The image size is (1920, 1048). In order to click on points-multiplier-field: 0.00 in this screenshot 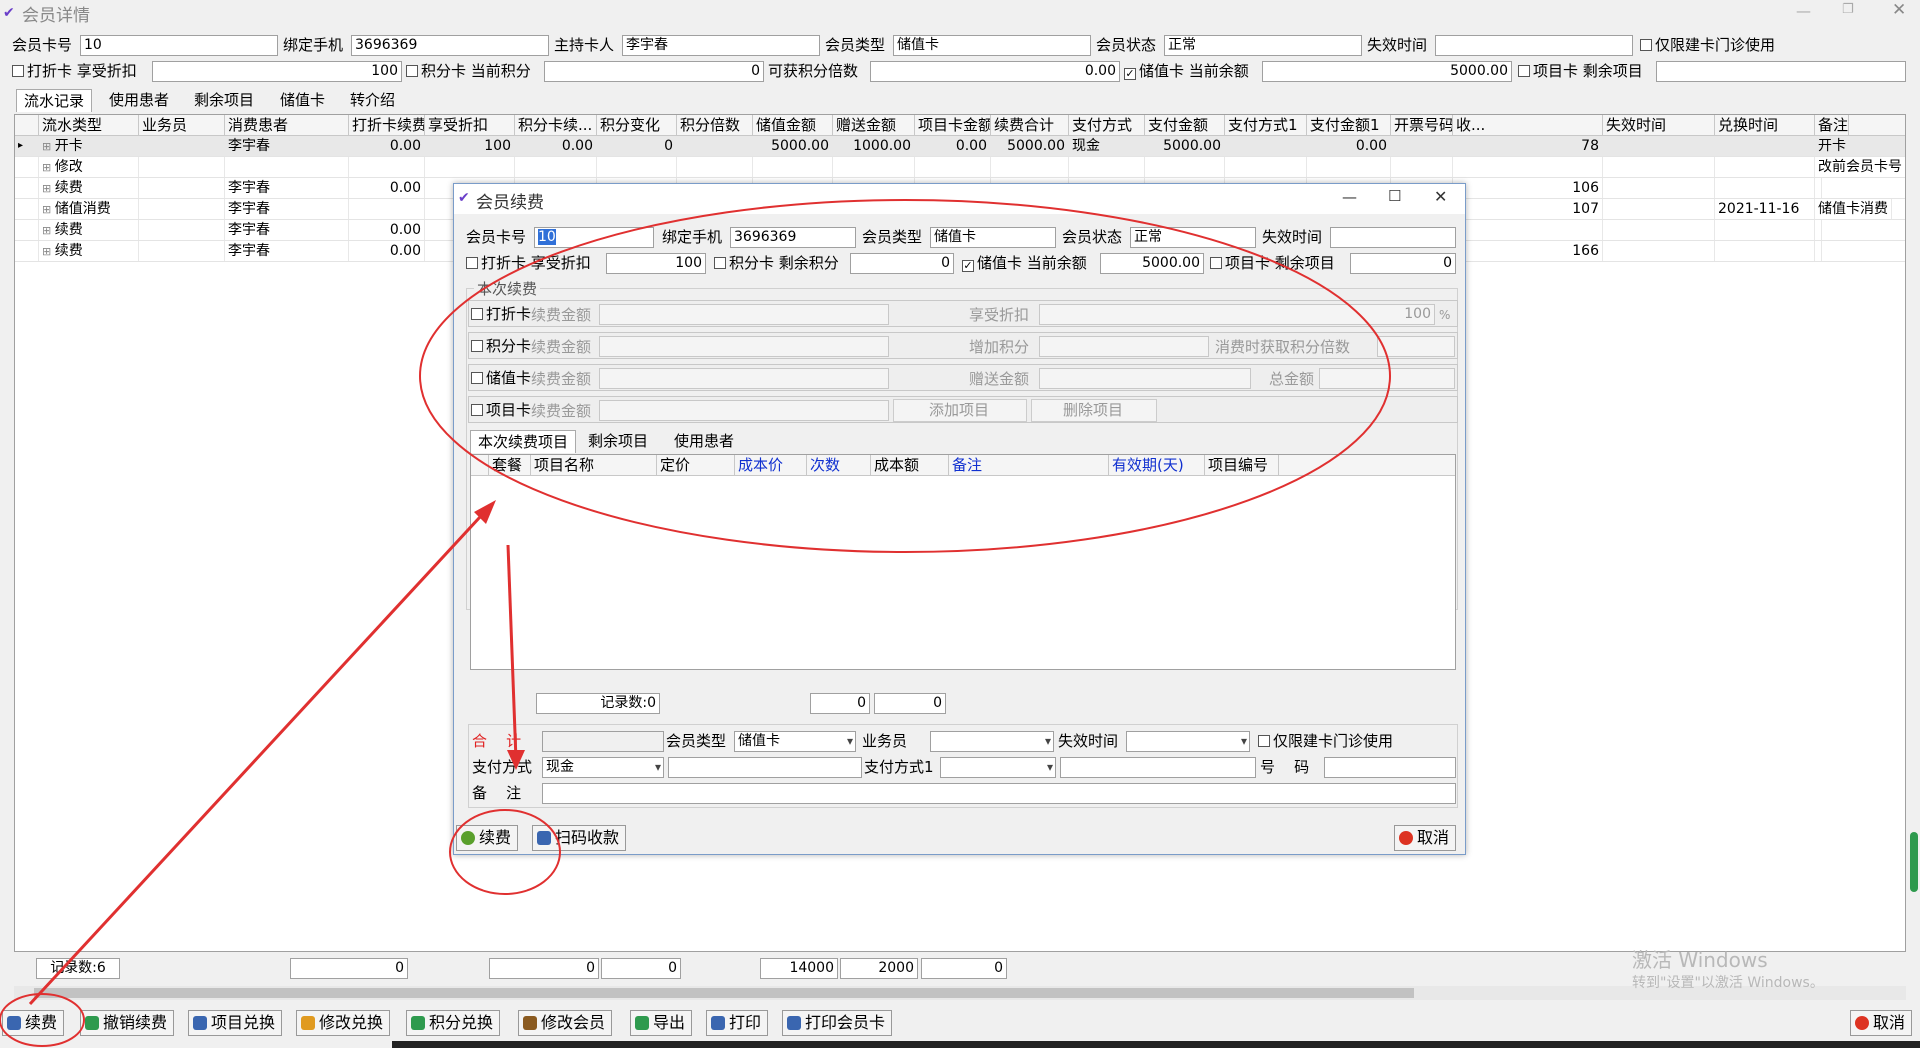, I will do `click(995, 71)`.